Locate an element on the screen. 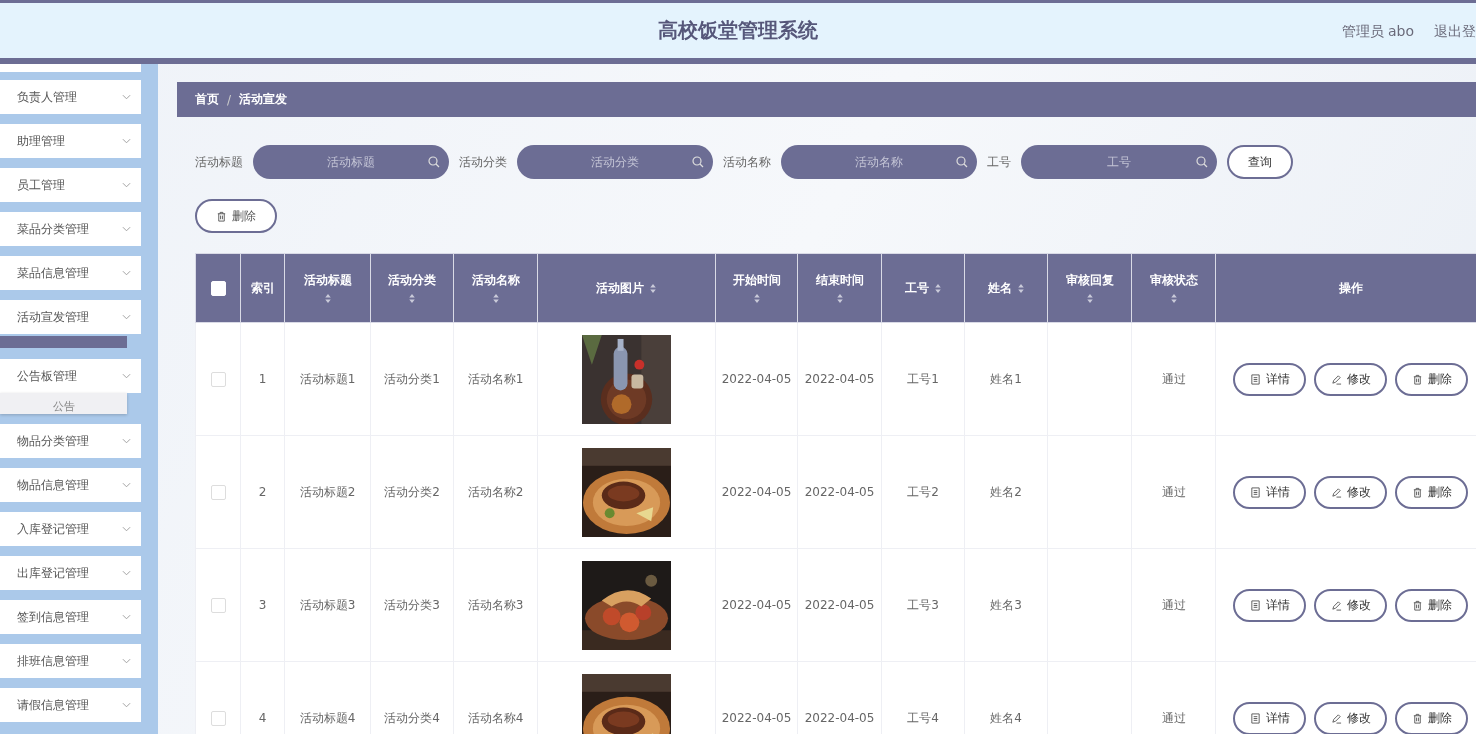  search-field: 活动名称 is located at coordinates (879, 162).